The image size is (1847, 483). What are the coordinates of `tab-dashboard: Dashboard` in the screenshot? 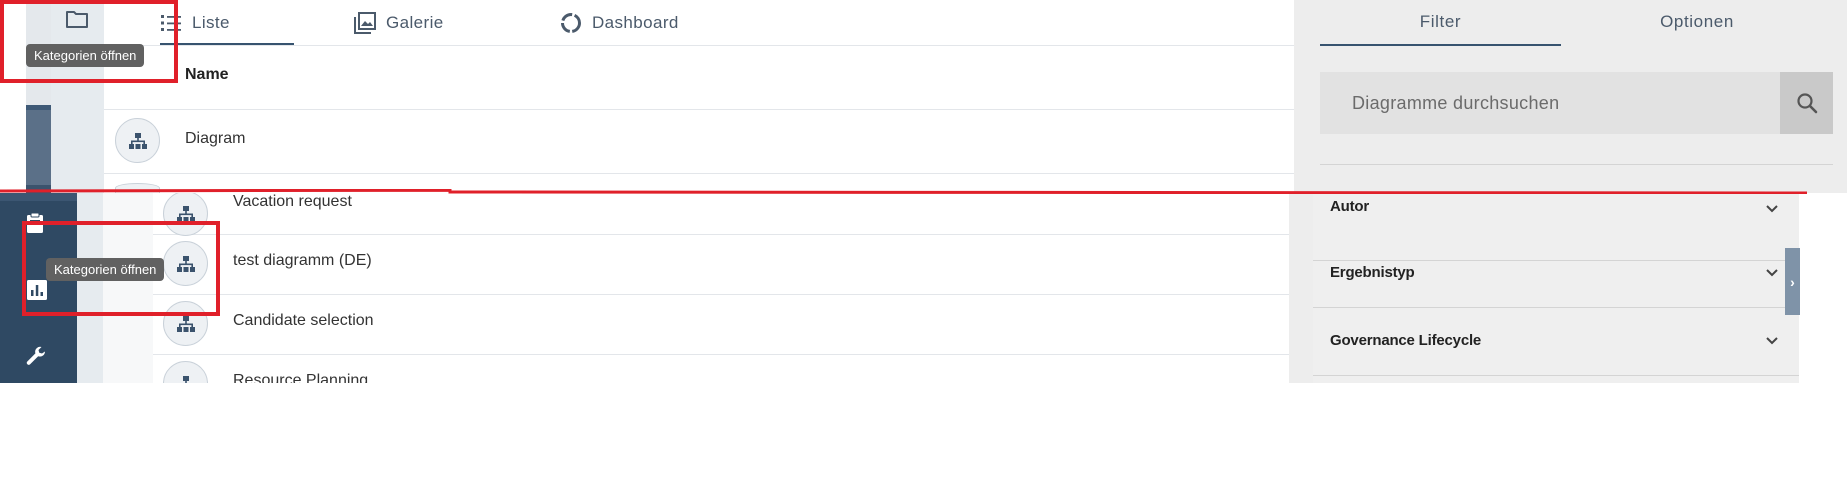 It's located at (619, 23).